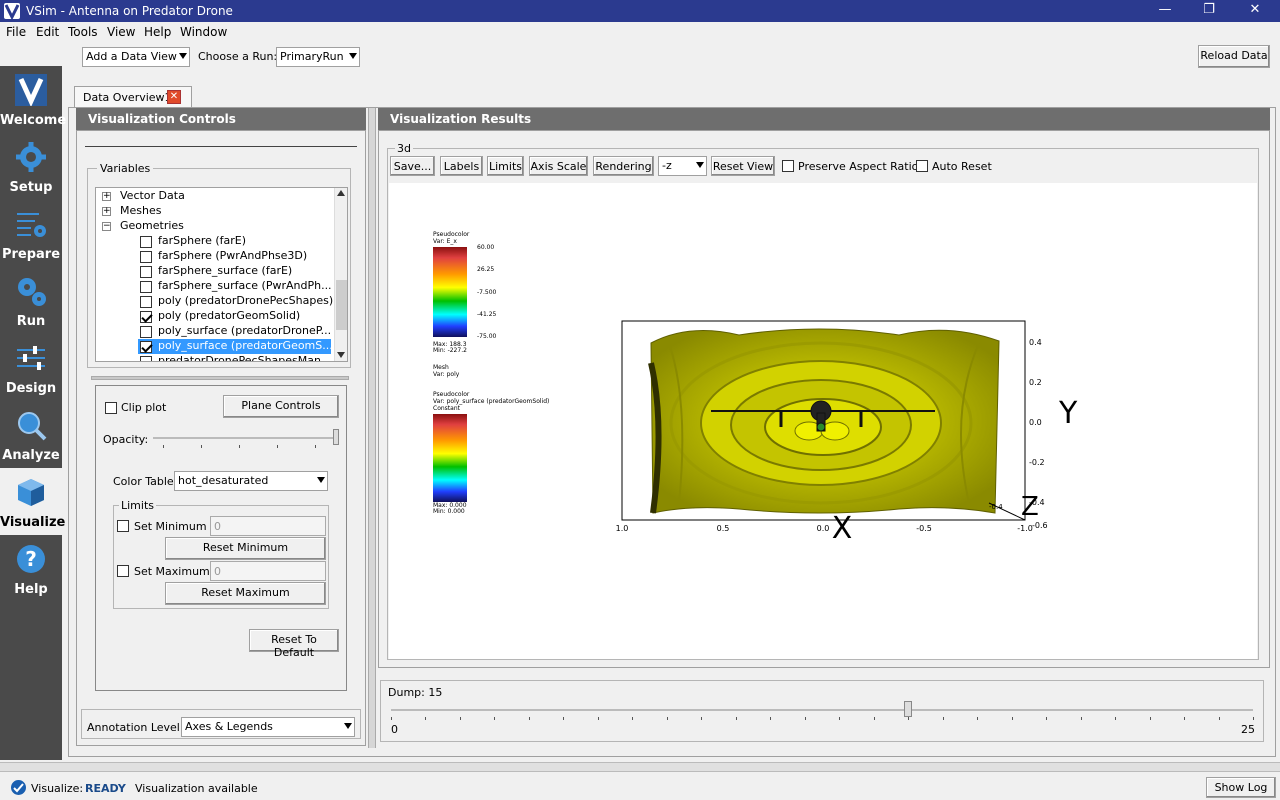 Image resolution: width=1280 pixels, height=800 pixels. What do you see at coordinates (743, 166) in the screenshot?
I see `reset-view-button: Reset View` at bounding box center [743, 166].